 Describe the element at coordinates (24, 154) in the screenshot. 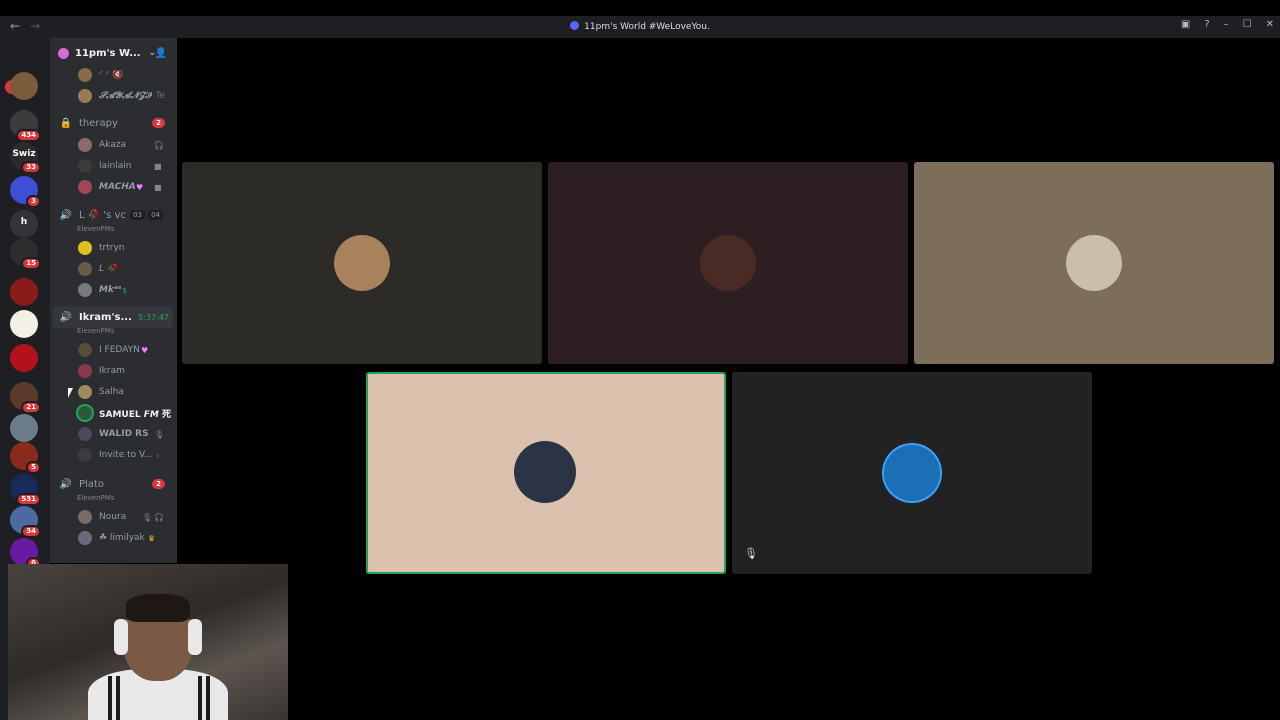

I see `server-initials: Swiz` at that location.